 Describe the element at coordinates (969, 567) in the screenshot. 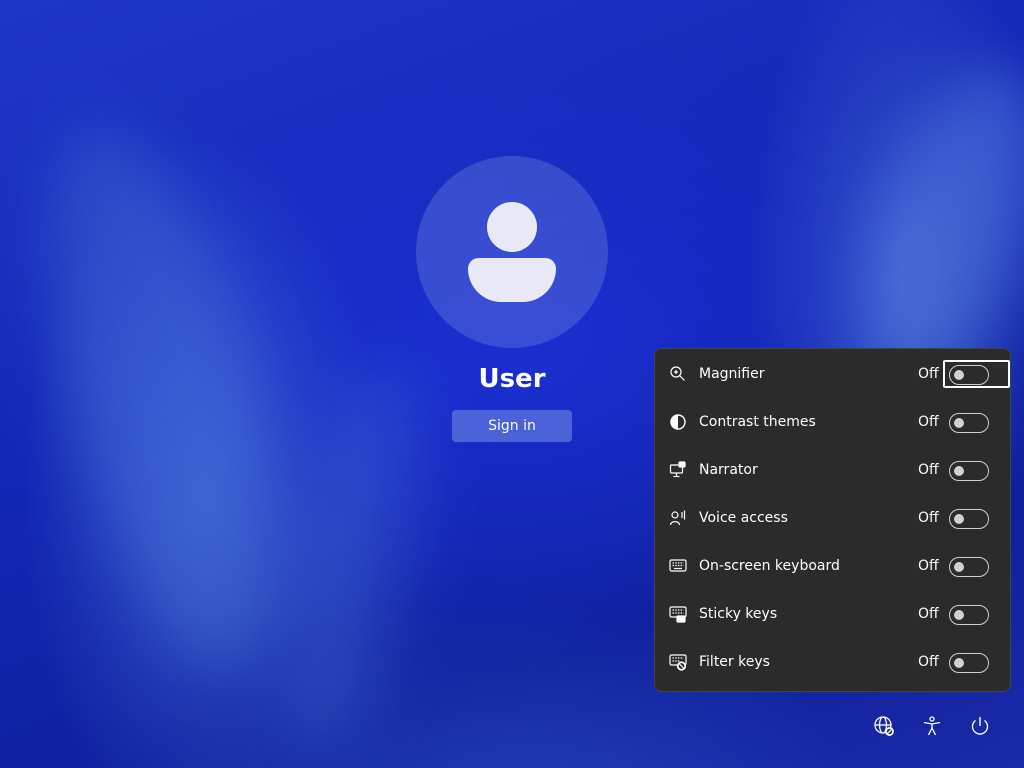

I see `on-screen-keyboard-toggle` at that location.